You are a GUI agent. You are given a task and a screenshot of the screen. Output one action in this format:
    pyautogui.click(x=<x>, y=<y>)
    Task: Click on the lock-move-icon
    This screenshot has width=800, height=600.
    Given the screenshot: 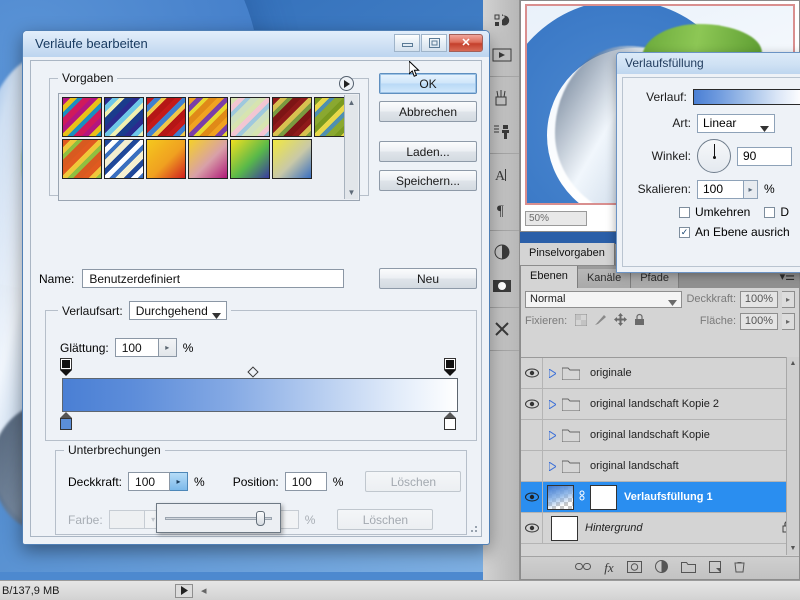 What is the action you would take?
    pyautogui.click(x=621, y=321)
    